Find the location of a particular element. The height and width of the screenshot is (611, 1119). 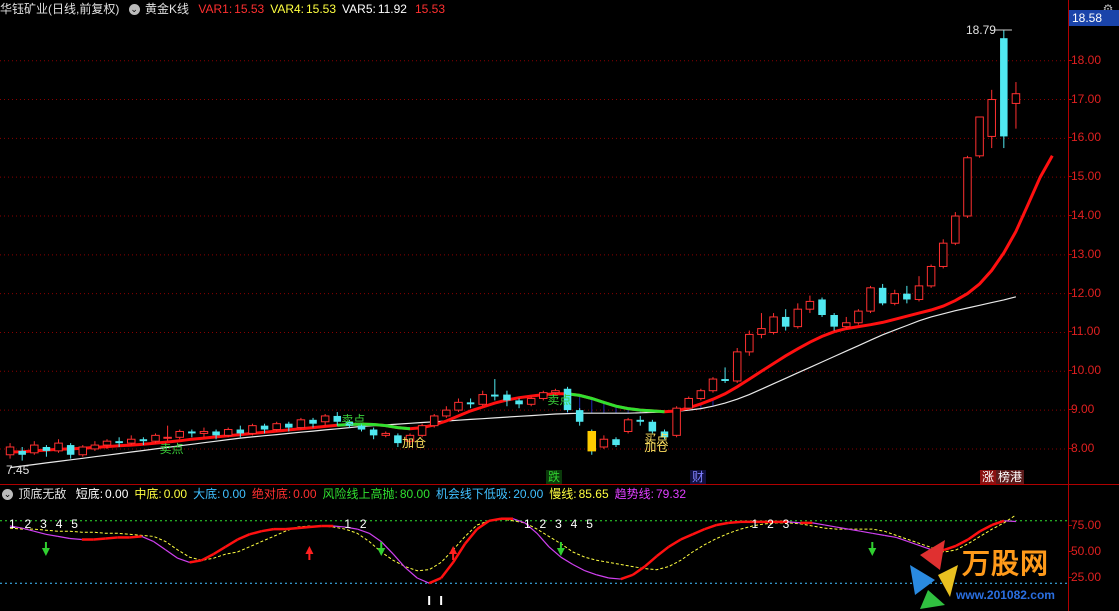

event-tag: 涨 is located at coordinates (988, 477).